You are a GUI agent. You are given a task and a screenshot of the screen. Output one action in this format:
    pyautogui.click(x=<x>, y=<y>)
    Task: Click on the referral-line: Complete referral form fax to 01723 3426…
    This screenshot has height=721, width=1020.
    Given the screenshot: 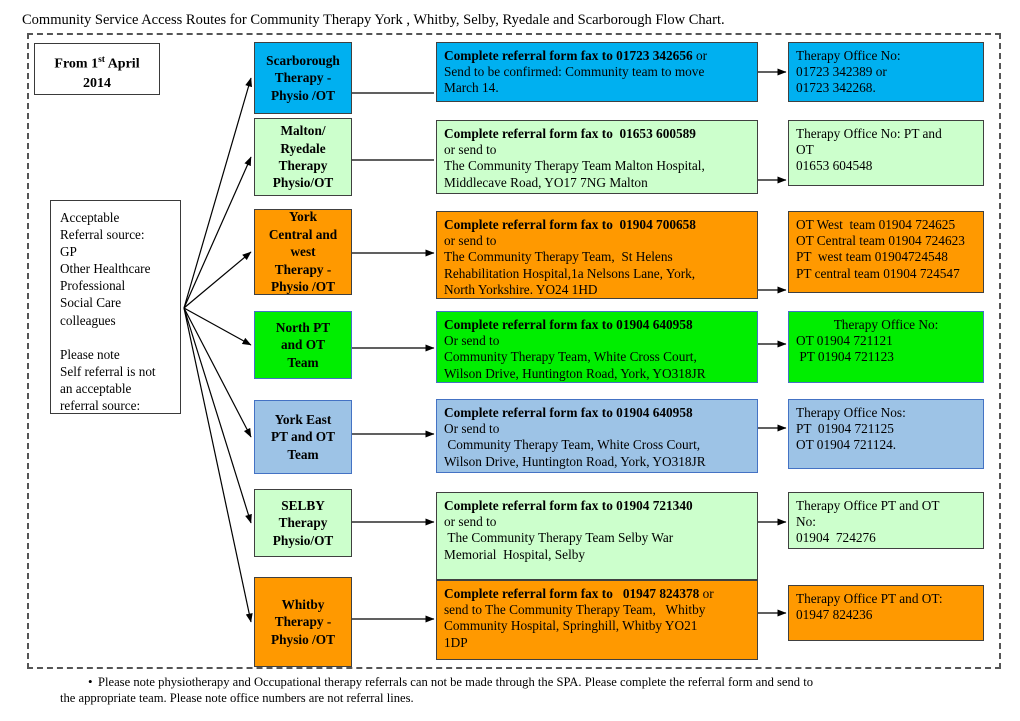 What is the action you would take?
    pyautogui.click(x=597, y=56)
    